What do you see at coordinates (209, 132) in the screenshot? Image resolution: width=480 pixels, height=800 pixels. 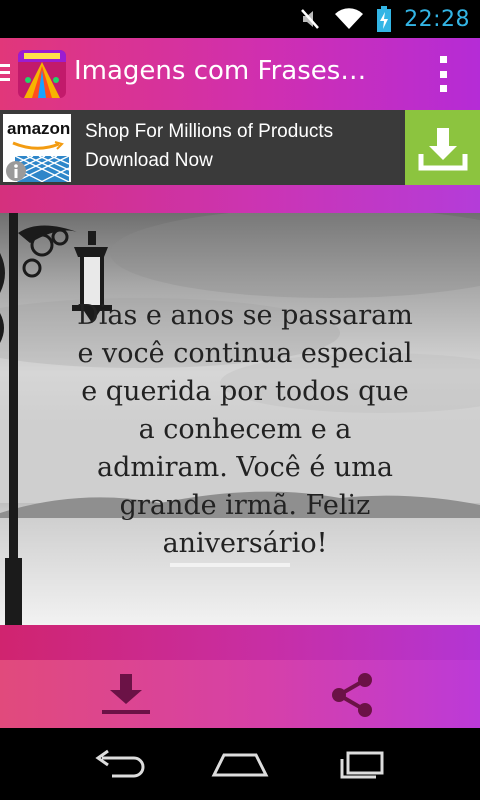 I see `ad-headline: Shop For Millions of Products` at bounding box center [209, 132].